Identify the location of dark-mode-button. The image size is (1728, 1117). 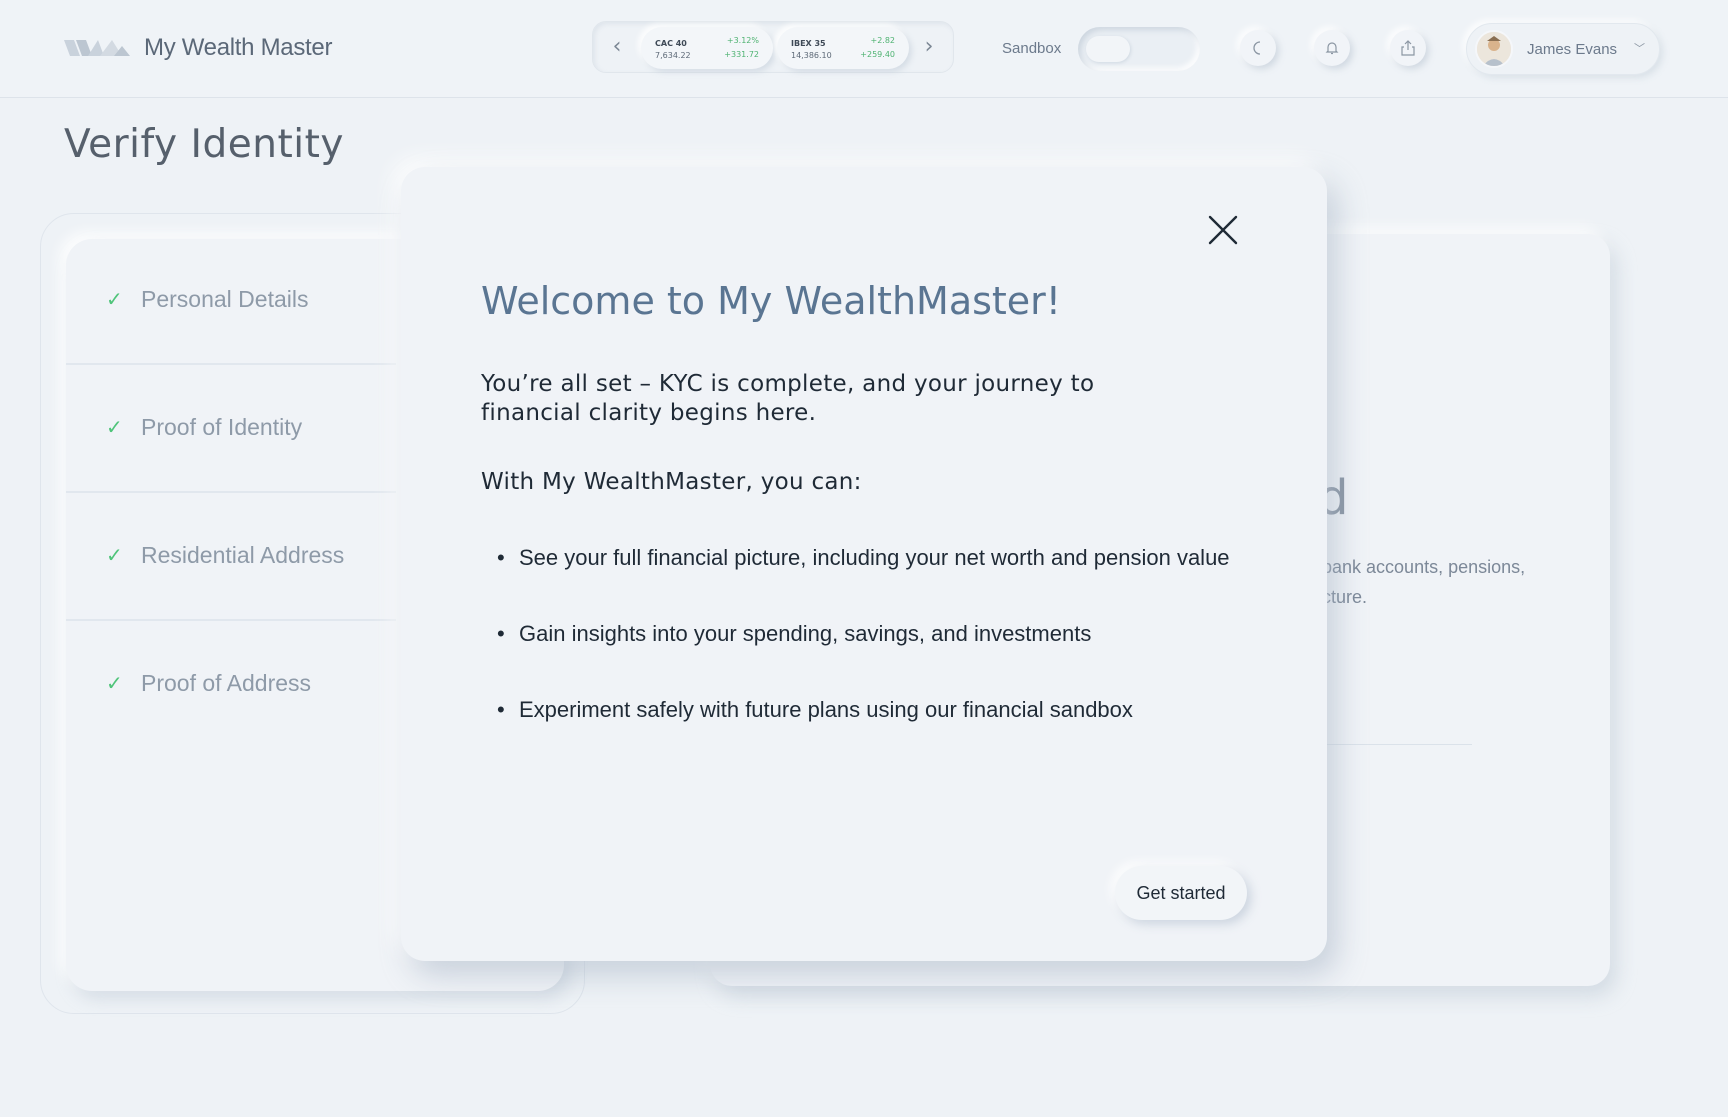
(1258, 48).